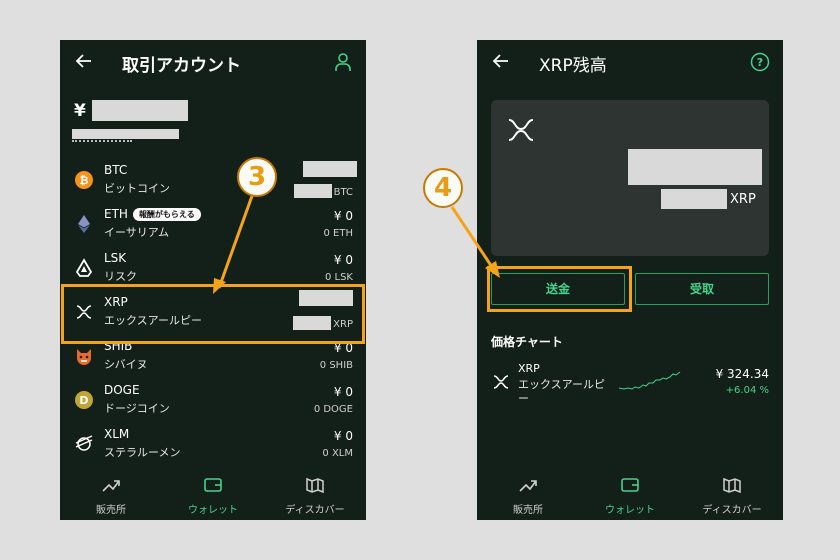  What do you see at coordinates (257, 177) in the screenshot?
I see `step-number-3: 3` at bounding box center [257, 177].